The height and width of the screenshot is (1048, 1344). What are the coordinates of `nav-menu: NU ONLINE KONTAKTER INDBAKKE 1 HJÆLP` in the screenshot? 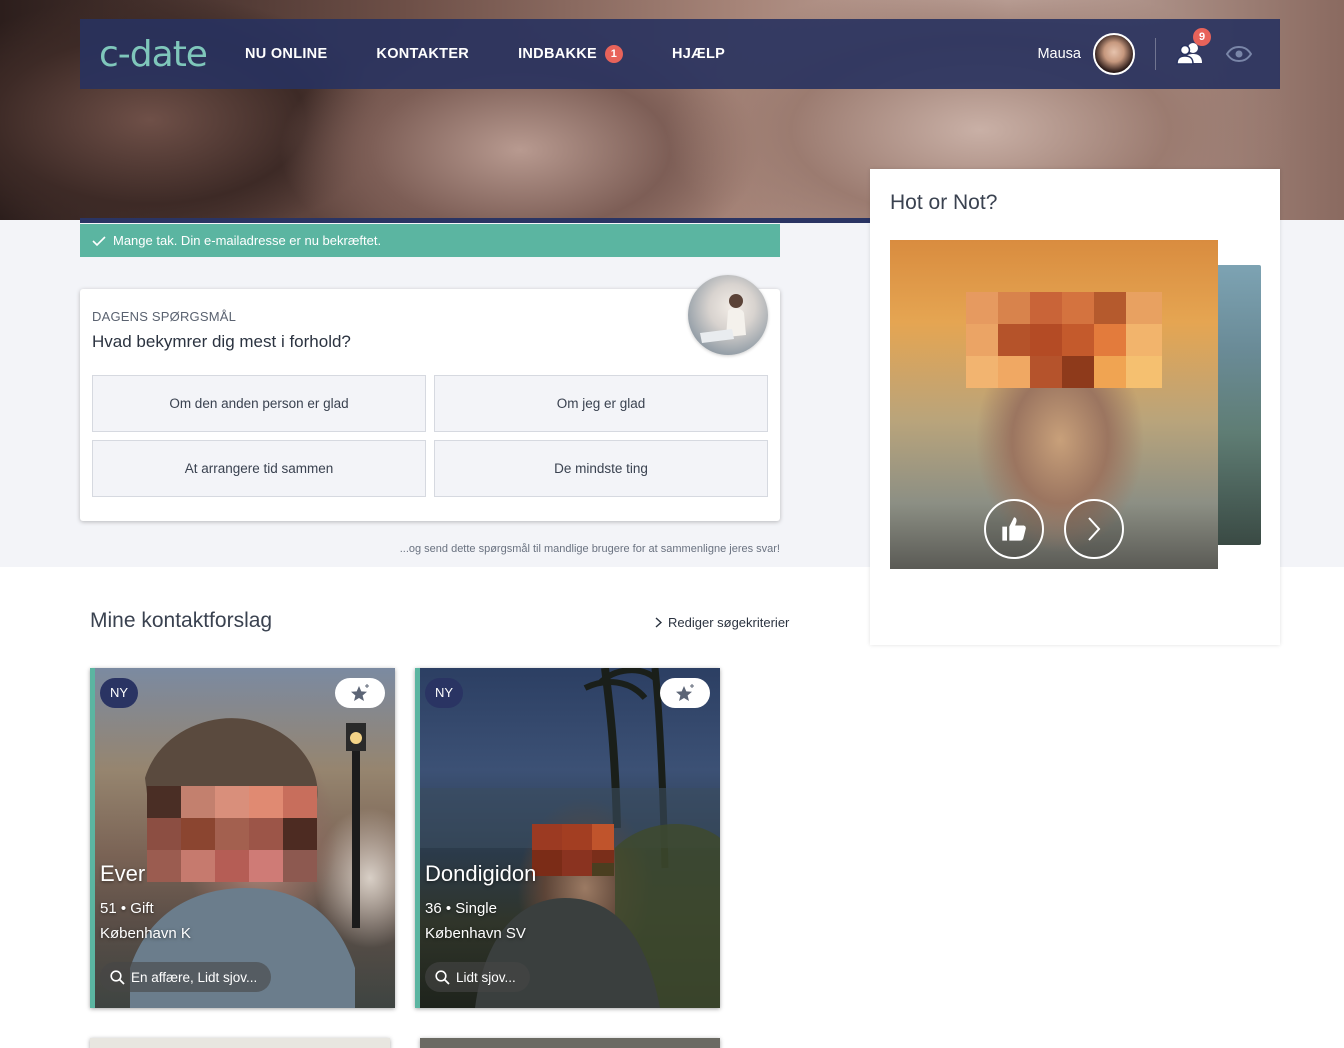 It's located at (509, 54).